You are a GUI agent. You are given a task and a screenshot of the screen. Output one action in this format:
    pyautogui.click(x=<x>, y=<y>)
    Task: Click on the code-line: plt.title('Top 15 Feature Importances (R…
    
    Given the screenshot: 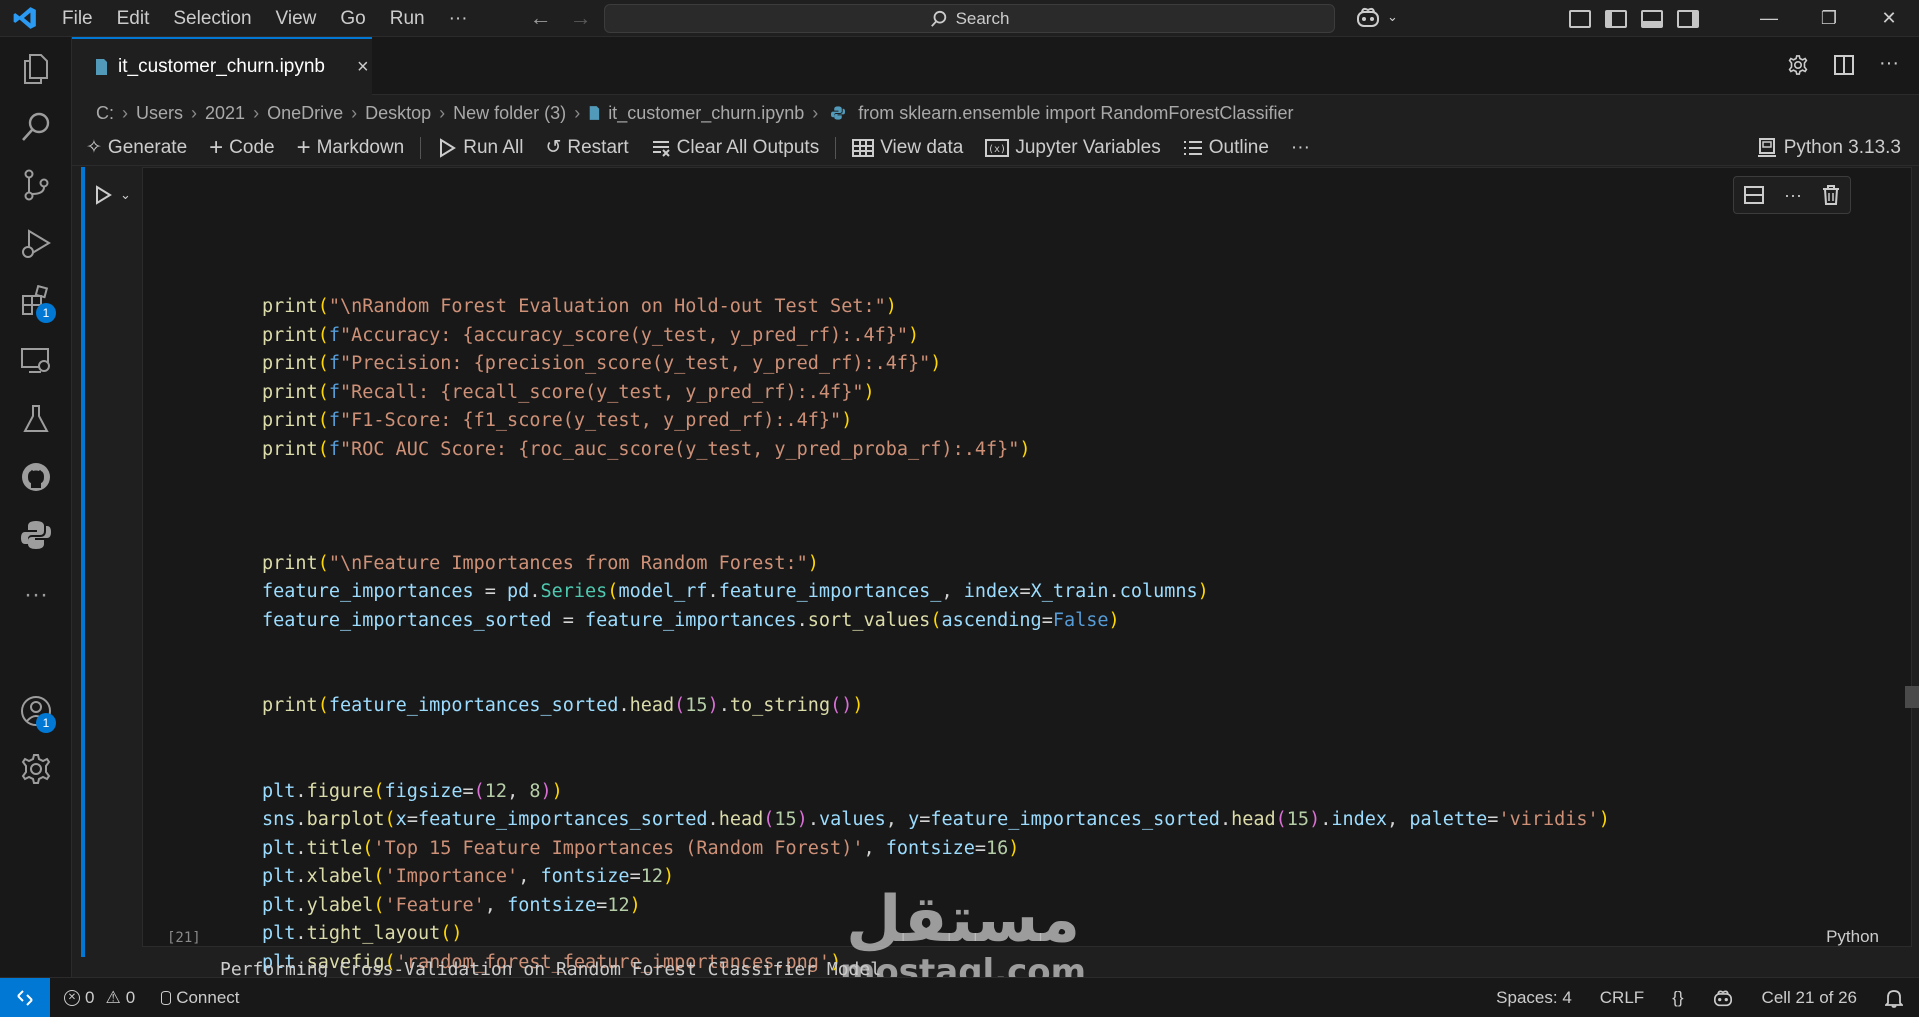 What is the action you would take?
    pyautogui.click(x=936, y=849)
    